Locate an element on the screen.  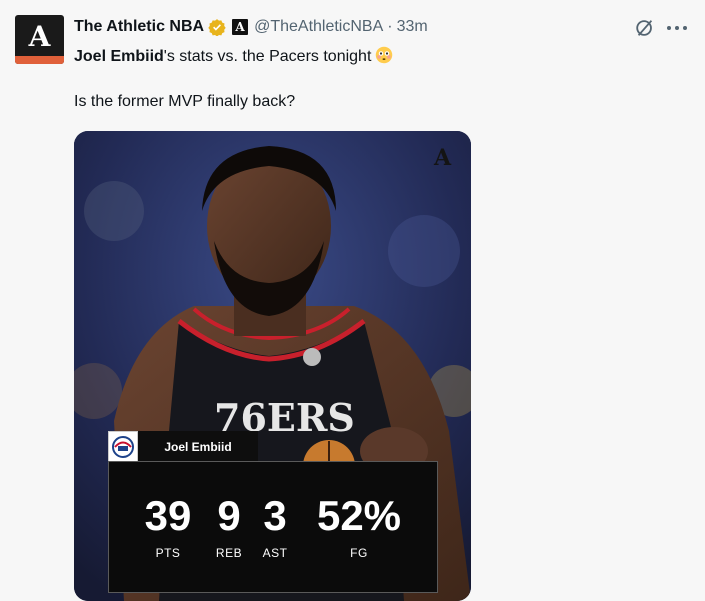
stat-value: 52% is located at coordinates (359, 515).